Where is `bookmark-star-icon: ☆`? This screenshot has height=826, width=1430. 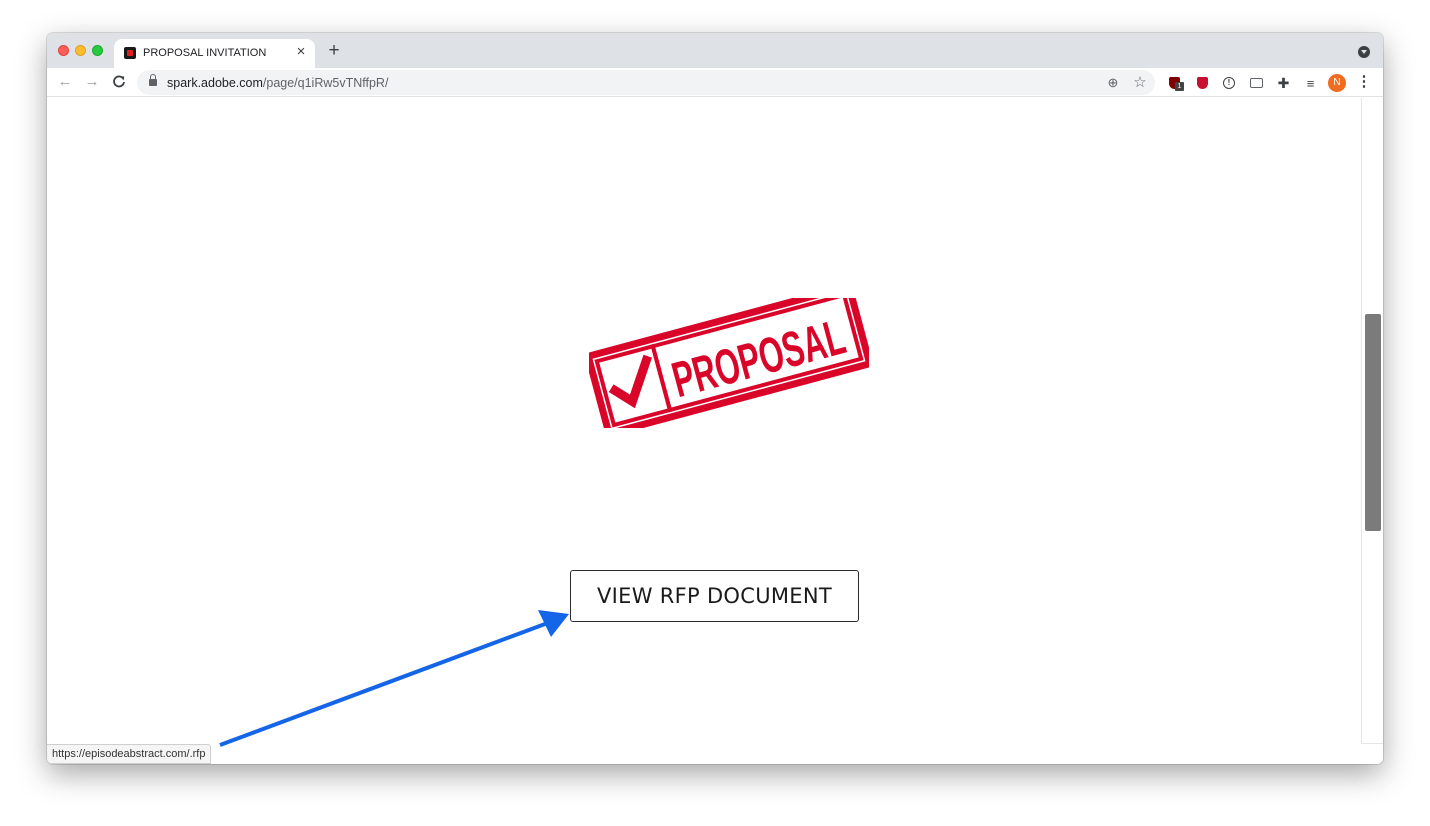 bookmark-star-icon: ☆ is located at coordinates (1140, 83).